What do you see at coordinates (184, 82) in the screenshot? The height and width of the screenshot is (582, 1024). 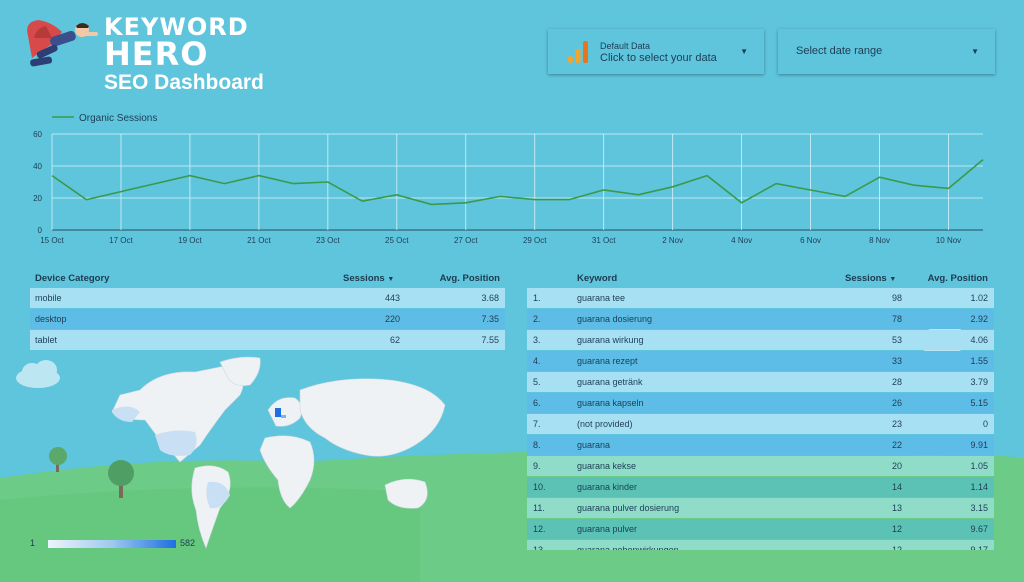 I see `page-title: SEO Dashboard` at bounding box center [184, 82].